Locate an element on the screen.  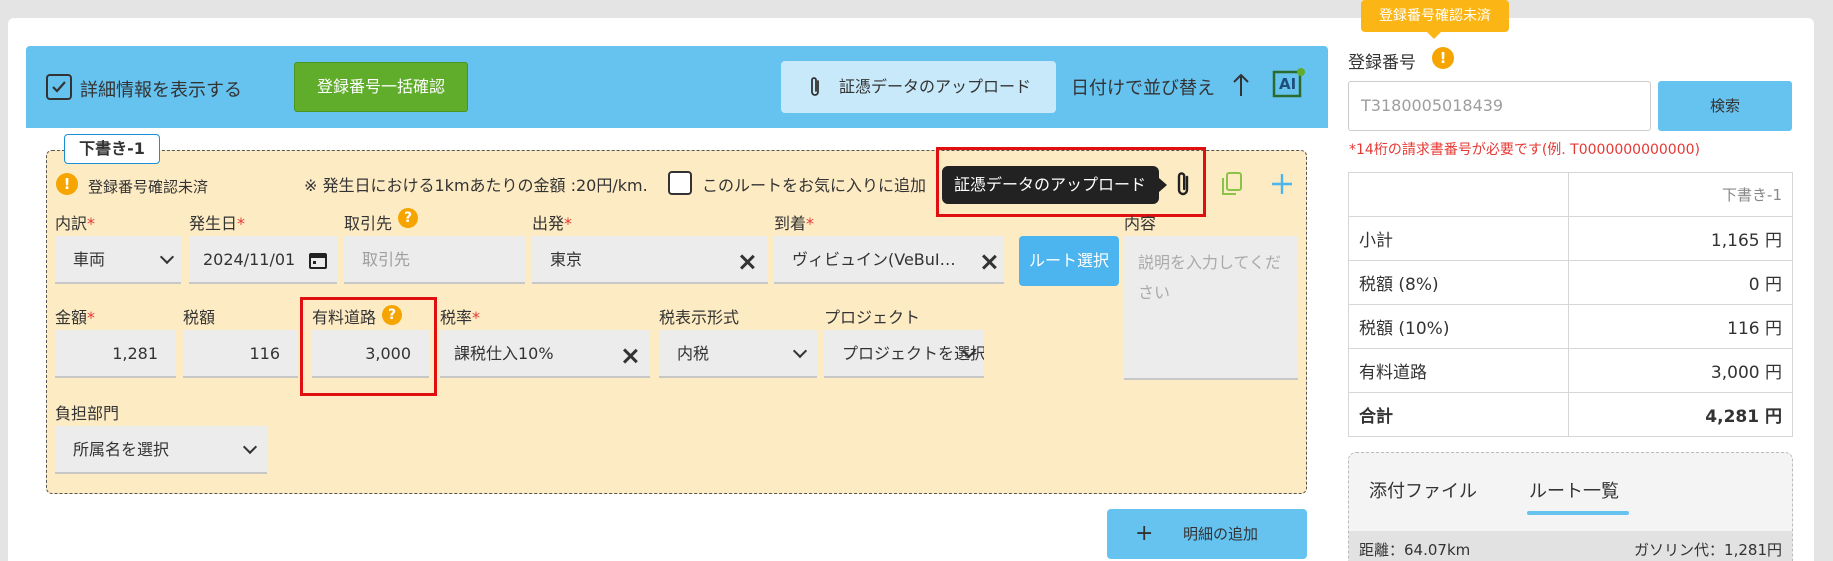
tab-route-list: ルート一覧 is located at coordinates (1574, 490).